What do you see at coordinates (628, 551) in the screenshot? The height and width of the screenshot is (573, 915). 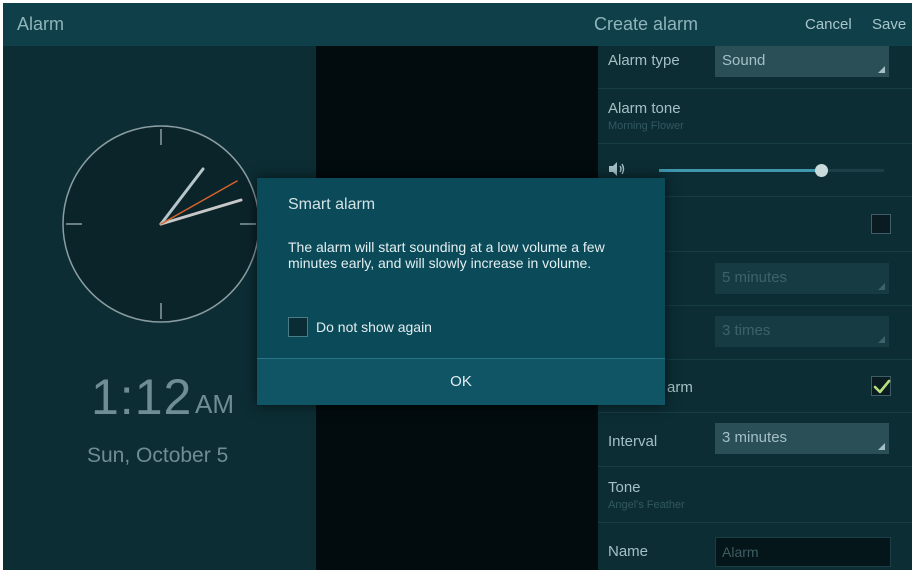 I see `name-label: Name` at bounding box center [628, 551].